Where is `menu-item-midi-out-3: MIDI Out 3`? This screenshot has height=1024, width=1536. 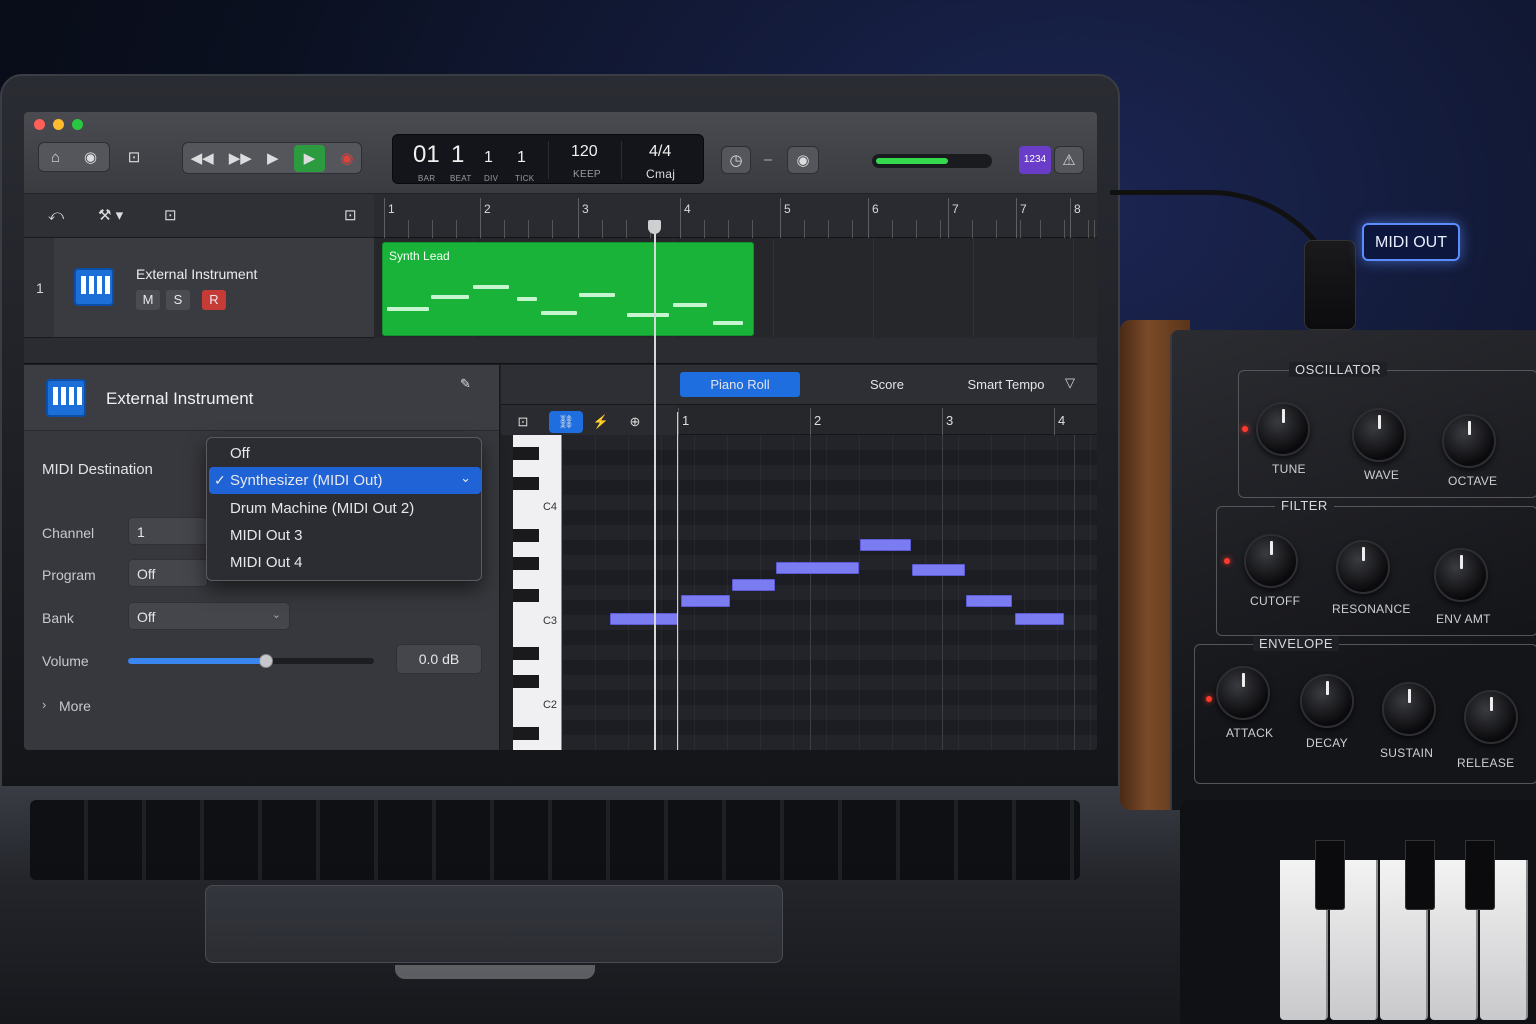 menu-item-midi-out-3: MIDI Out 3 is located at coordinates (344, 535).